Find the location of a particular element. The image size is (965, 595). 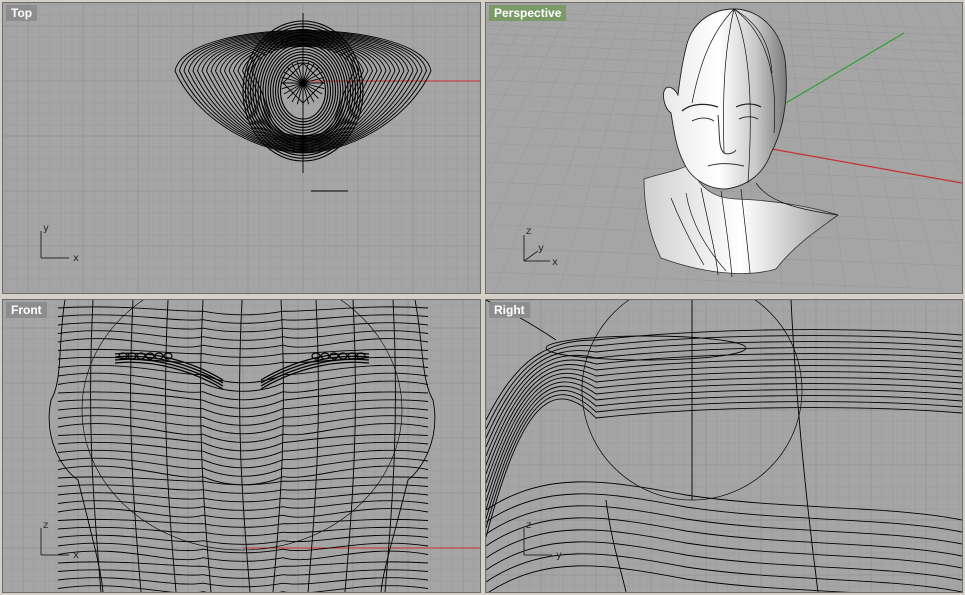

axis-triad-icon: z y x is located at coordinates (540, 247).